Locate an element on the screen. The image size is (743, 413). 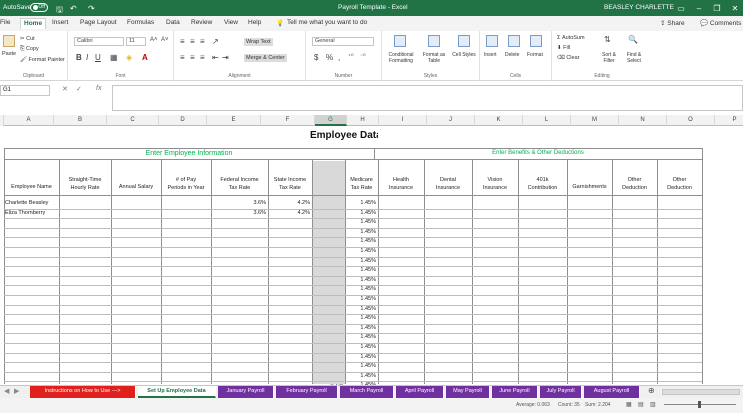
normal-view-icon: ▦ is located at coordinates (629, 404).